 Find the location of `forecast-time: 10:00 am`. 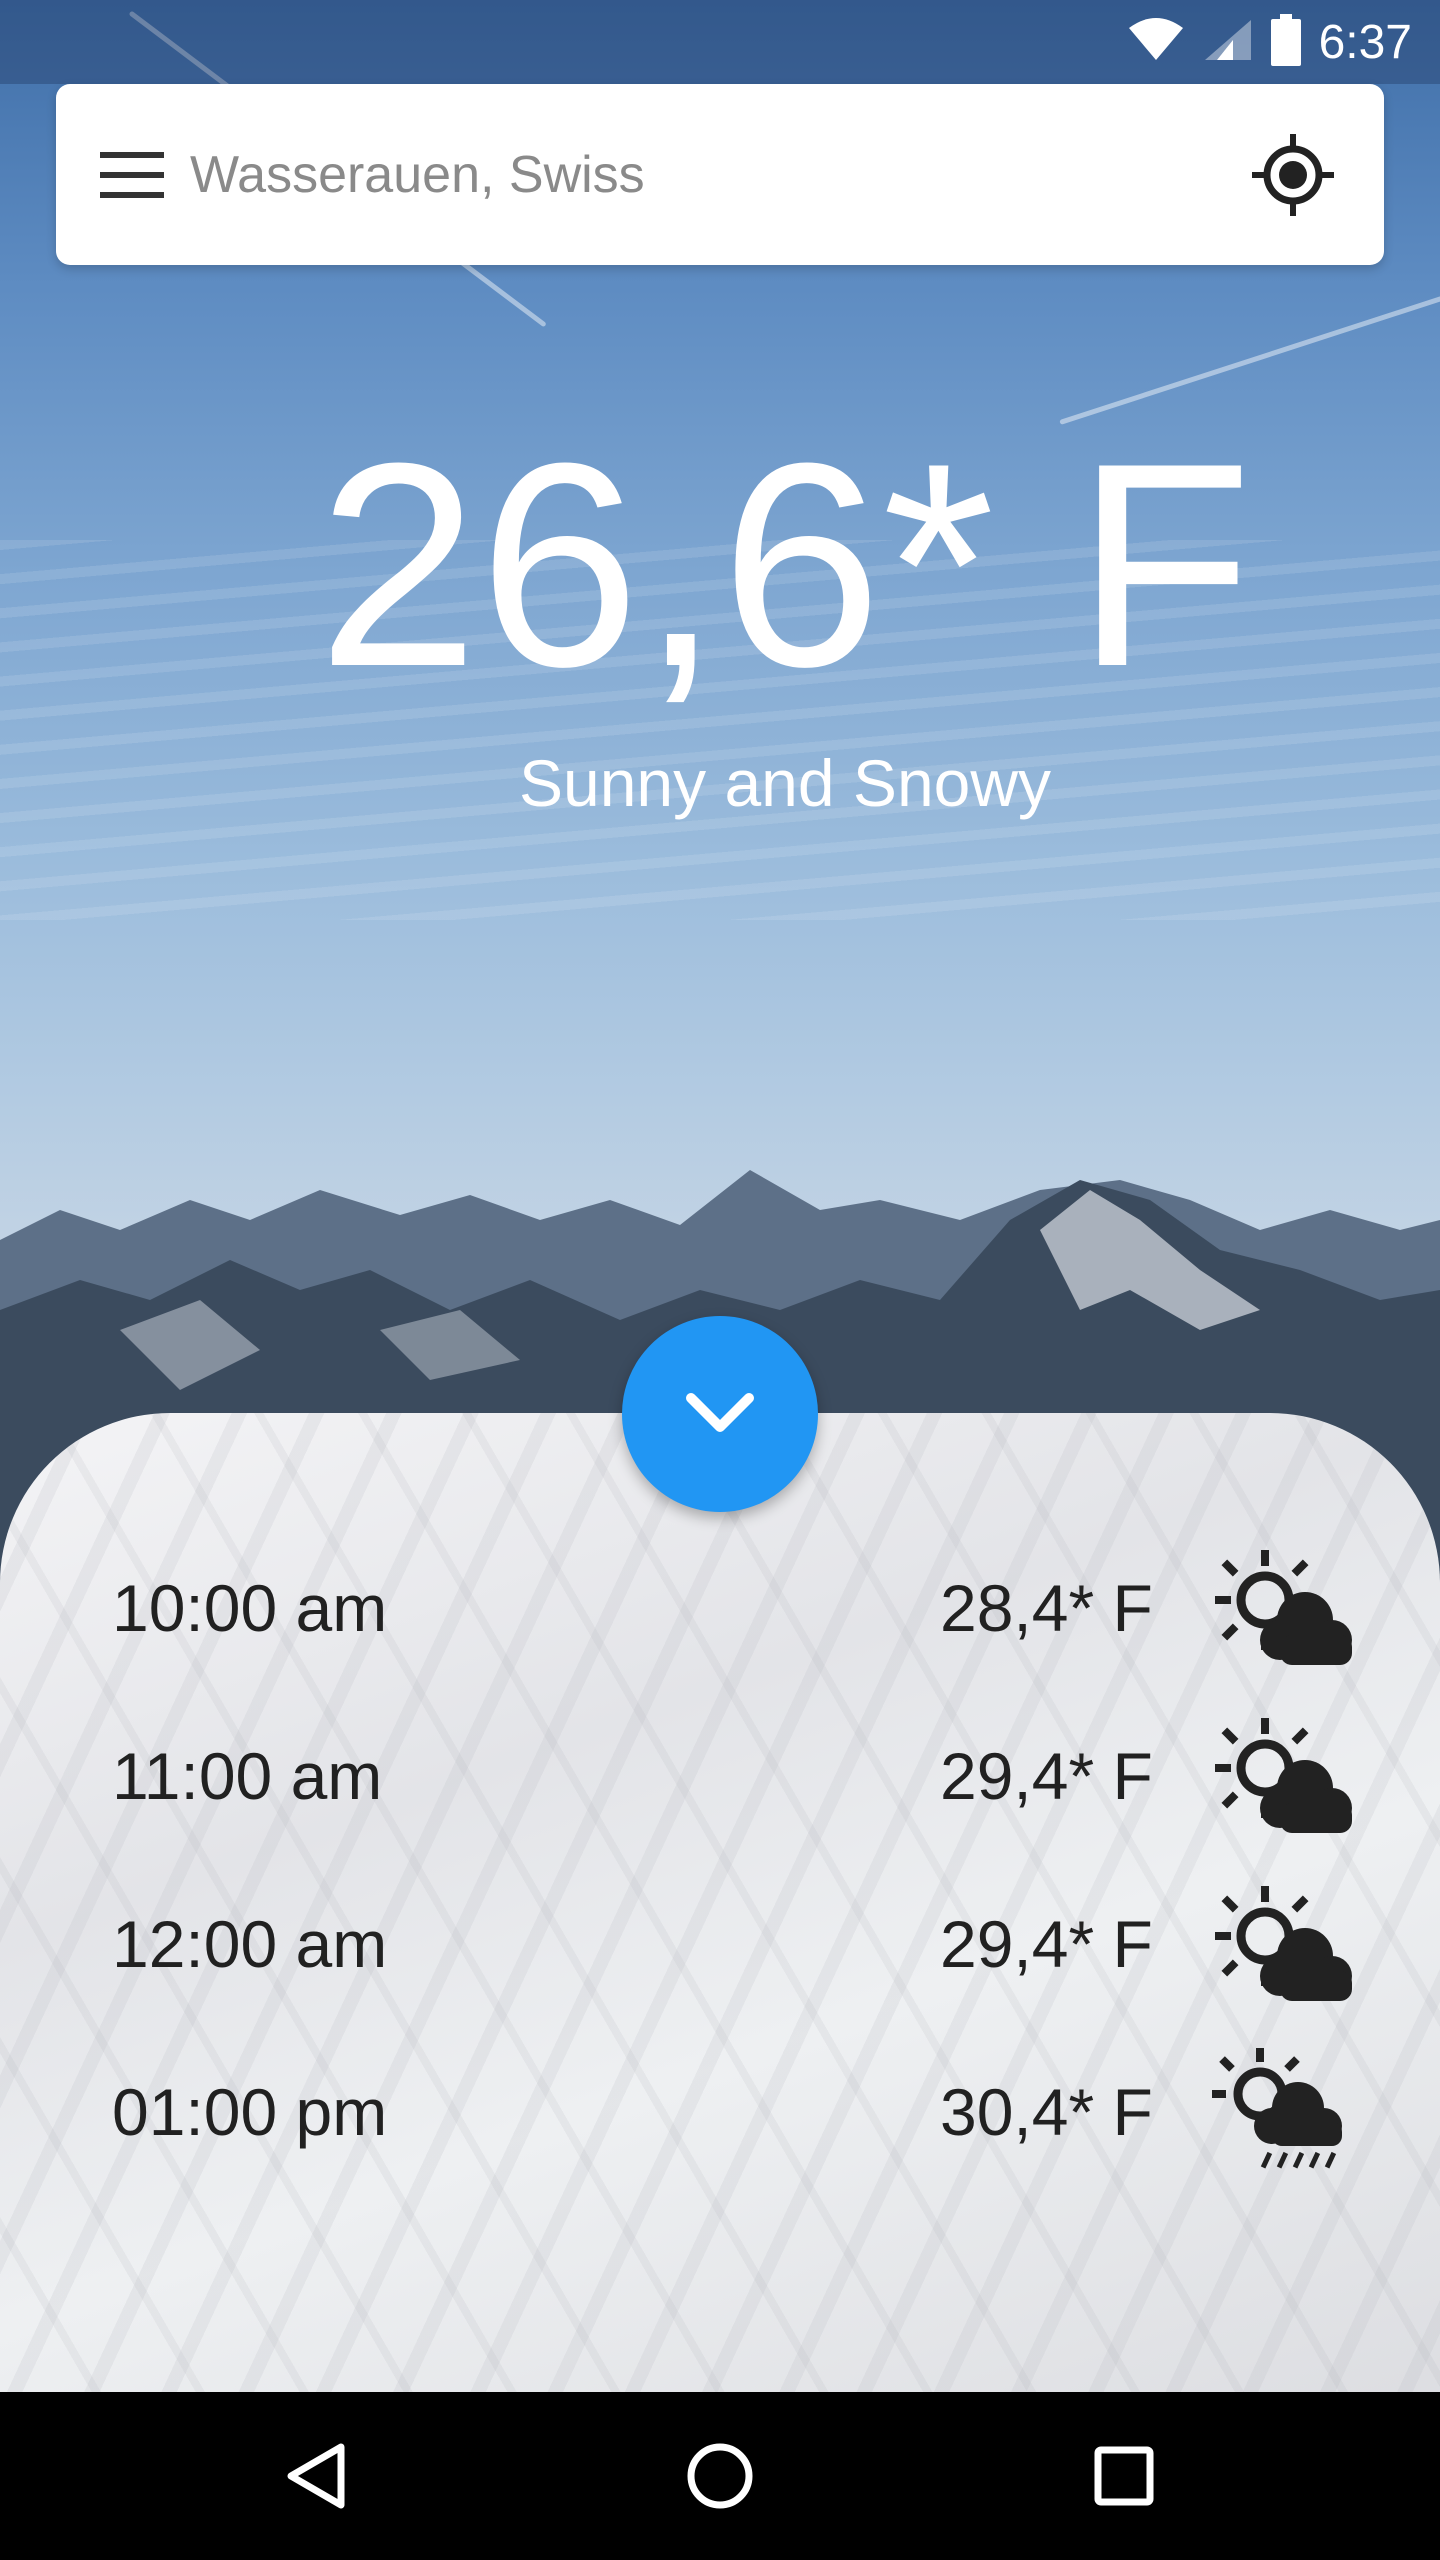

forecast-time: 10:00 am is located at coordinates (250, 1608).